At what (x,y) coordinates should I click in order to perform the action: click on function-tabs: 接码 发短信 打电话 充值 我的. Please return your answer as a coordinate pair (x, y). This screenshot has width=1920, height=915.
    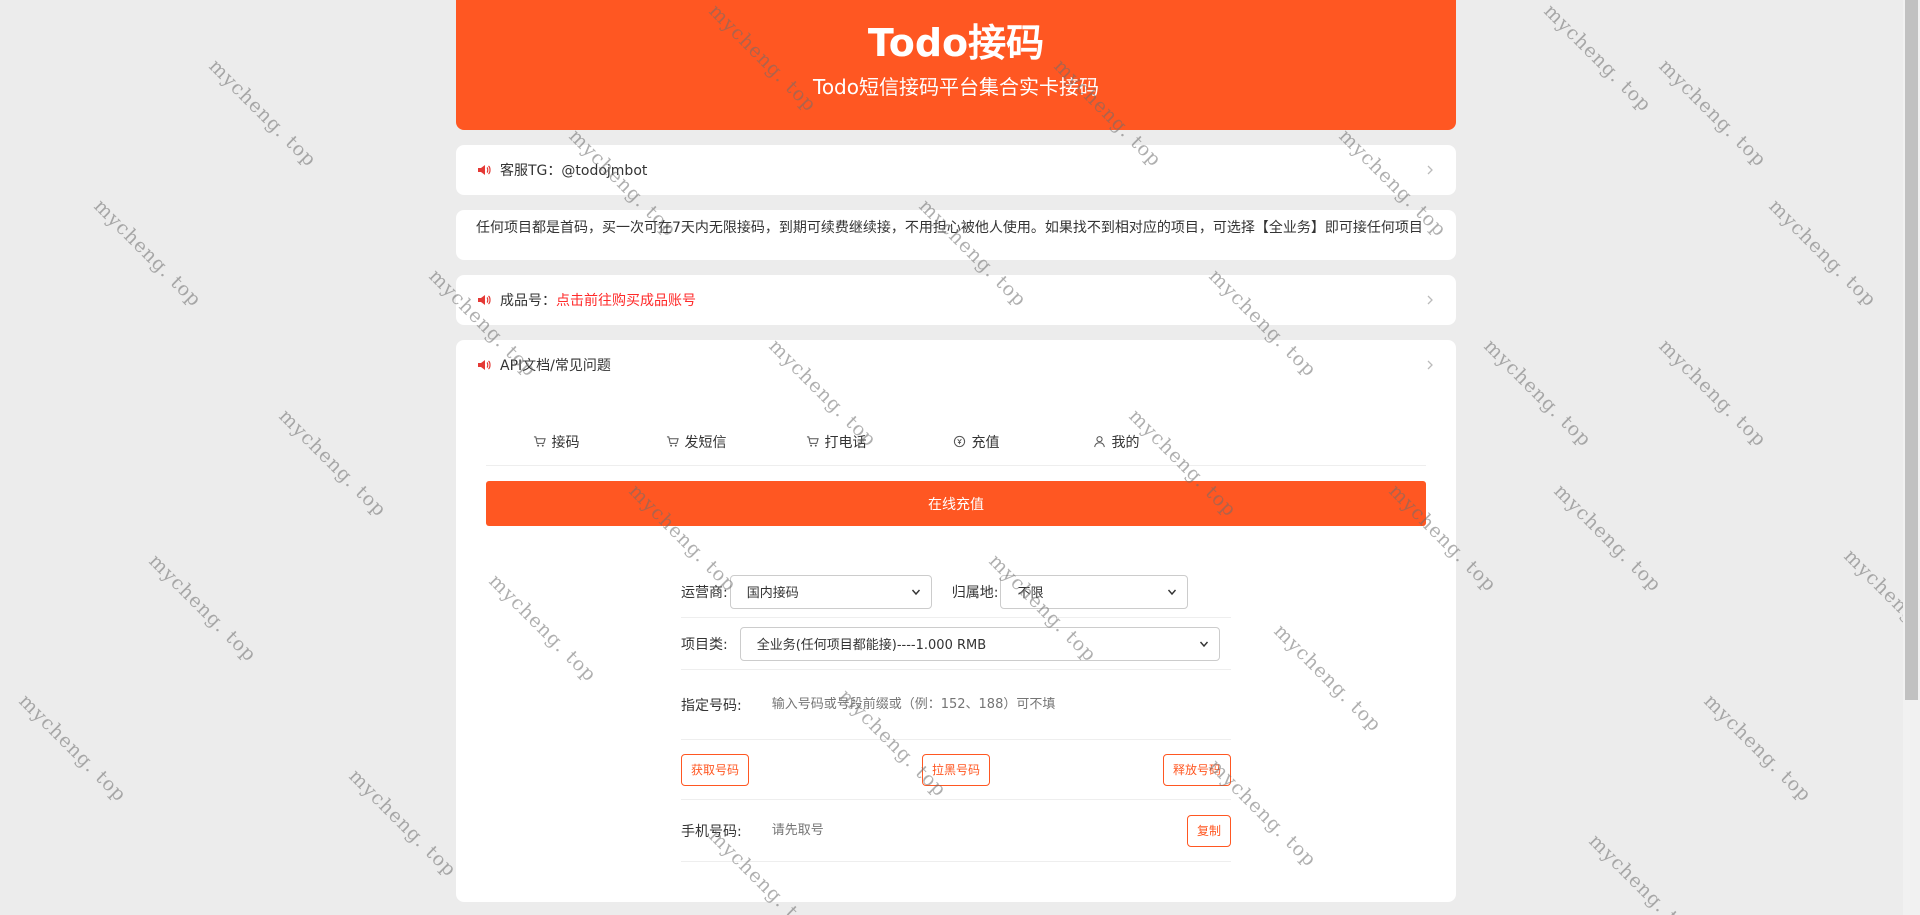
    Looking at the image, I should click on (956, 442).